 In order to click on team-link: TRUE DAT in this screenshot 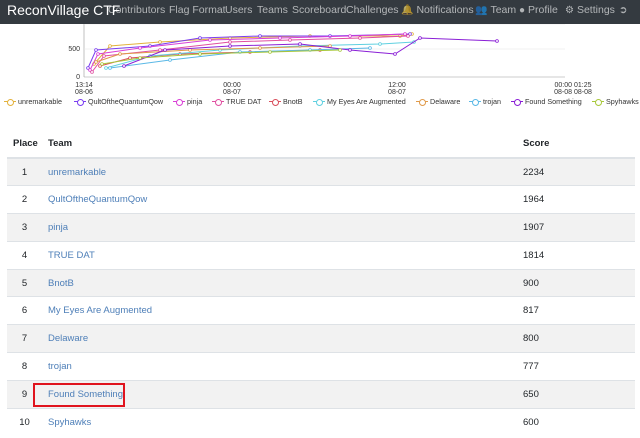, I will do `click(71, 255)`.